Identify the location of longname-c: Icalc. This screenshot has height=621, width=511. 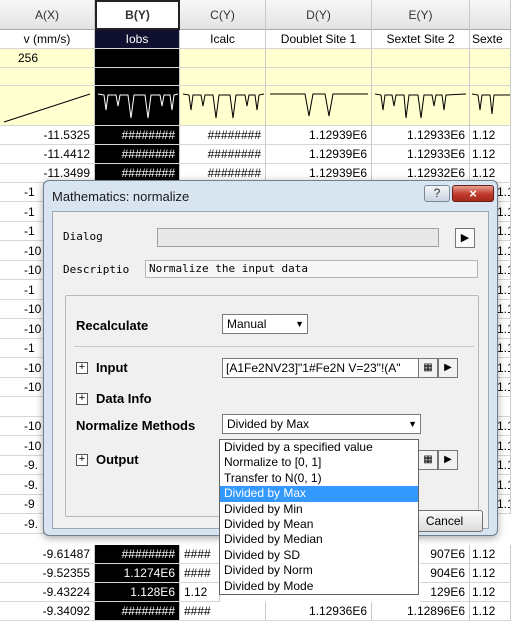
(223, 39).